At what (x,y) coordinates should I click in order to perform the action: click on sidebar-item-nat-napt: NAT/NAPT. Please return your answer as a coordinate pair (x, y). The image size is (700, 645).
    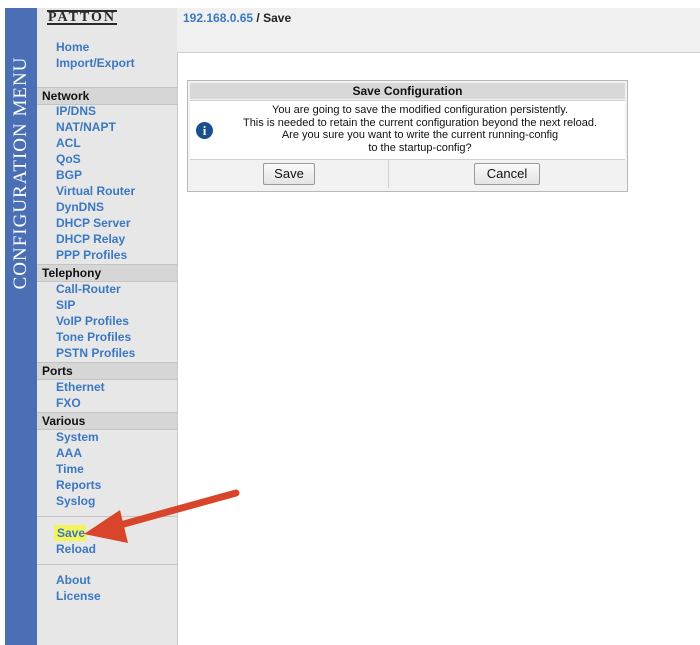
    Looking at the image, I should click on (86, 127).